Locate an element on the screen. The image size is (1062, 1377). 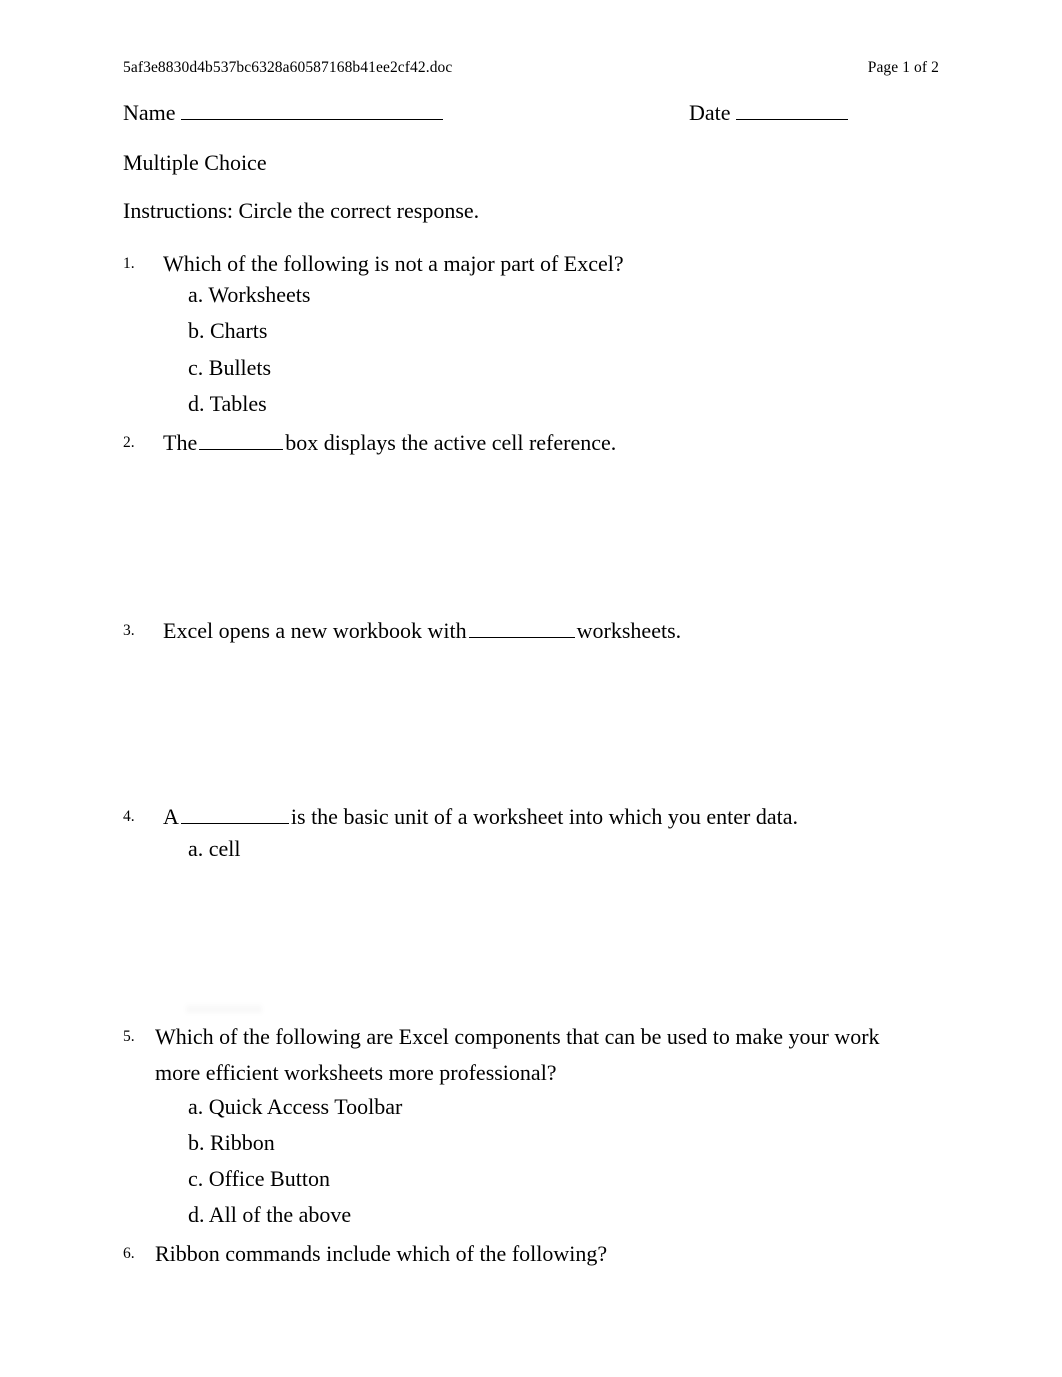
question-number-4: 4. is located at coordinates (129, 816).